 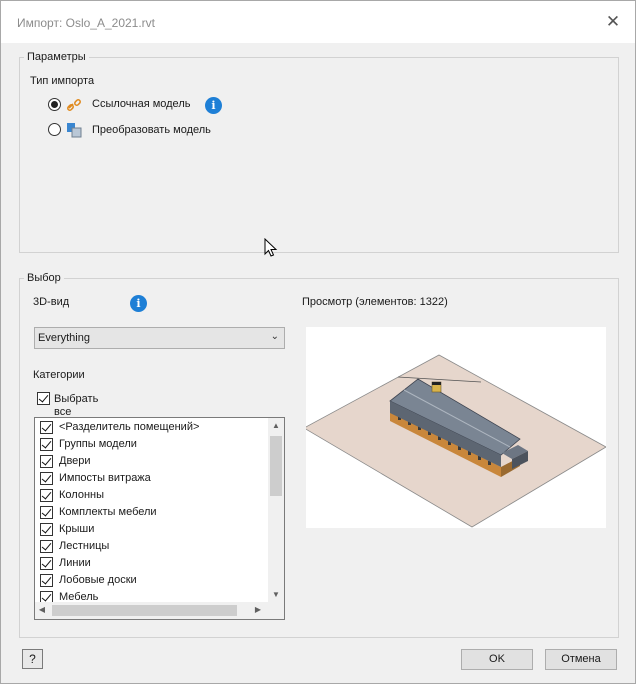 I want to click on list-item: Линии, so click(x=152, y=563).